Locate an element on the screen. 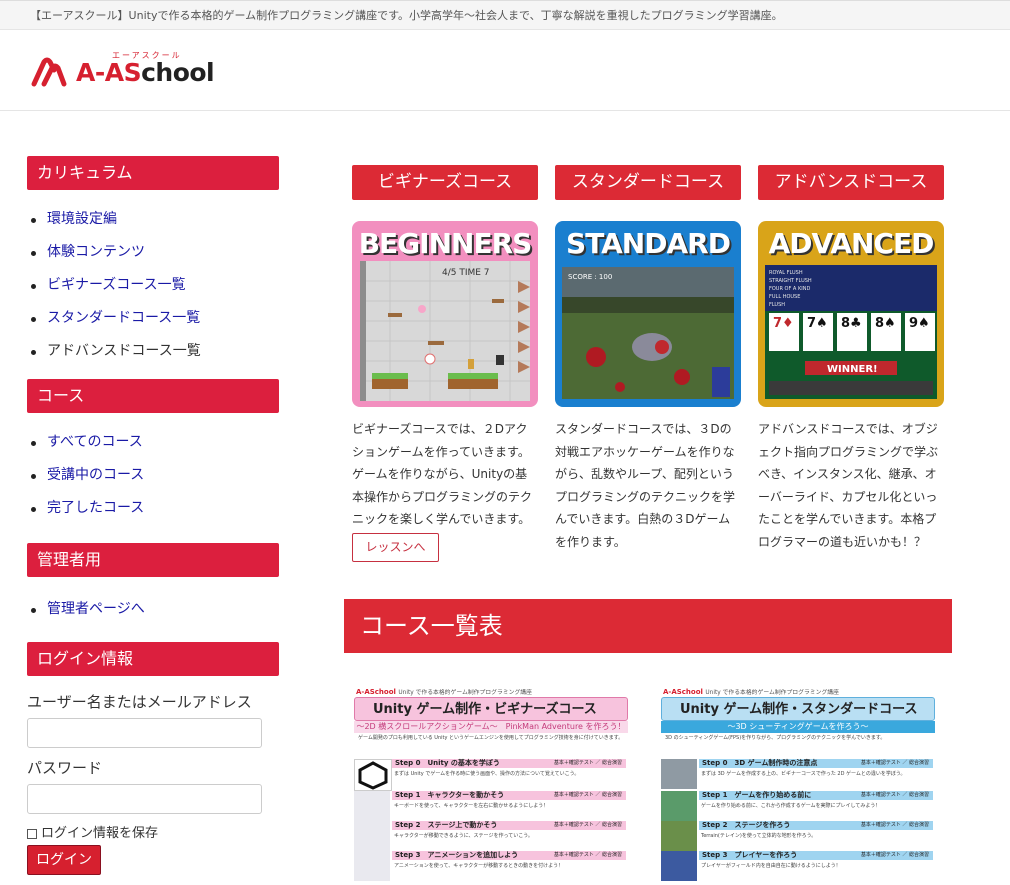 This screenshot has height=885, width=1010. svg-text: STRAIGHT FLUSH is located at coordinates (790, 281).